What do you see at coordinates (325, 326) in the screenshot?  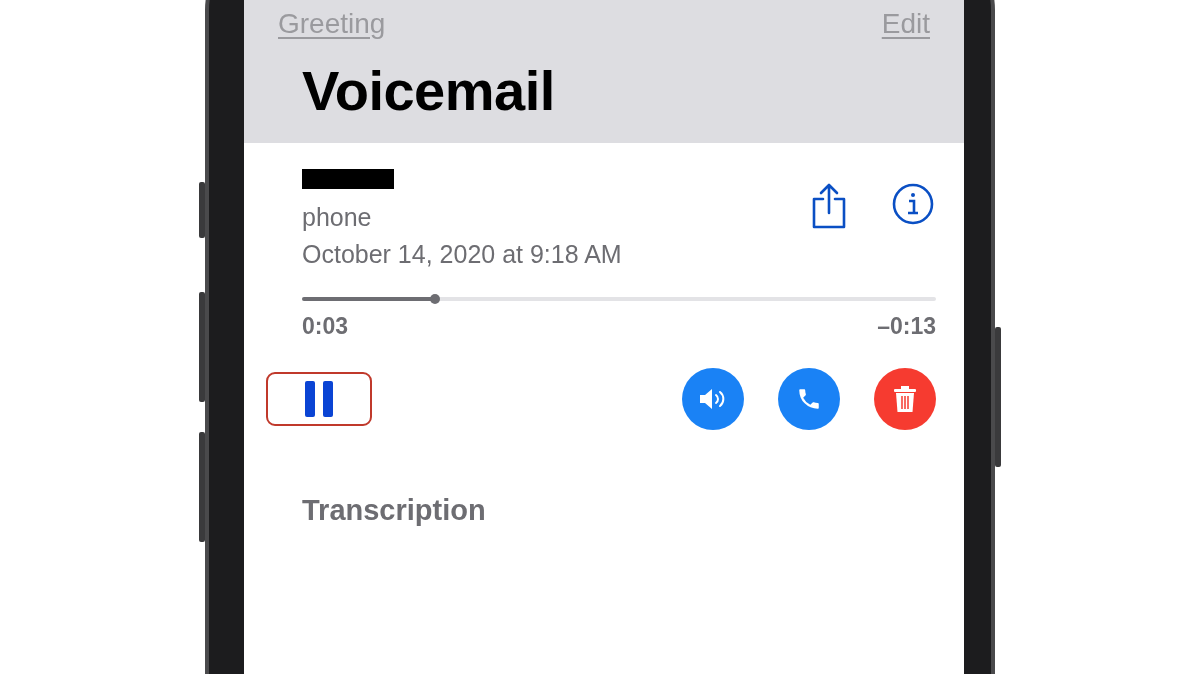 I see `elapsed-time: 0:03` at bounding box center [325, 326].